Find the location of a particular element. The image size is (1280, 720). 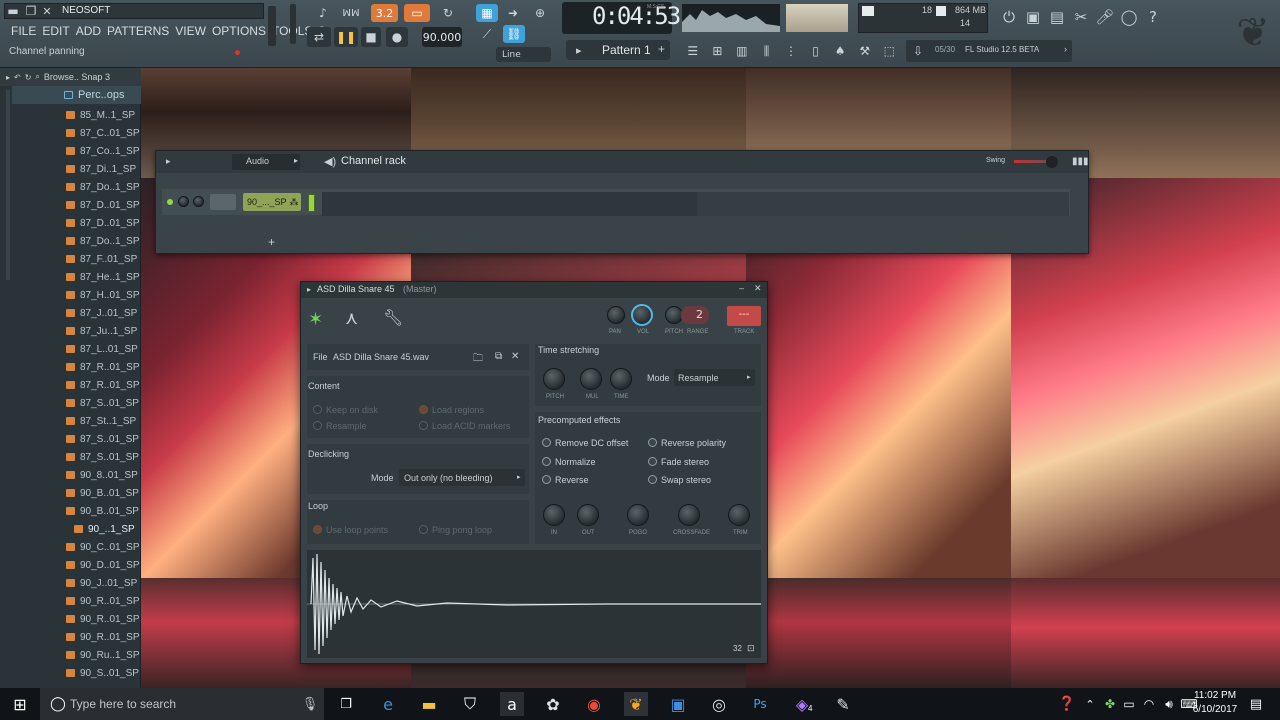

step-forward-icon: ➜ is located at coordinates (513, 13).